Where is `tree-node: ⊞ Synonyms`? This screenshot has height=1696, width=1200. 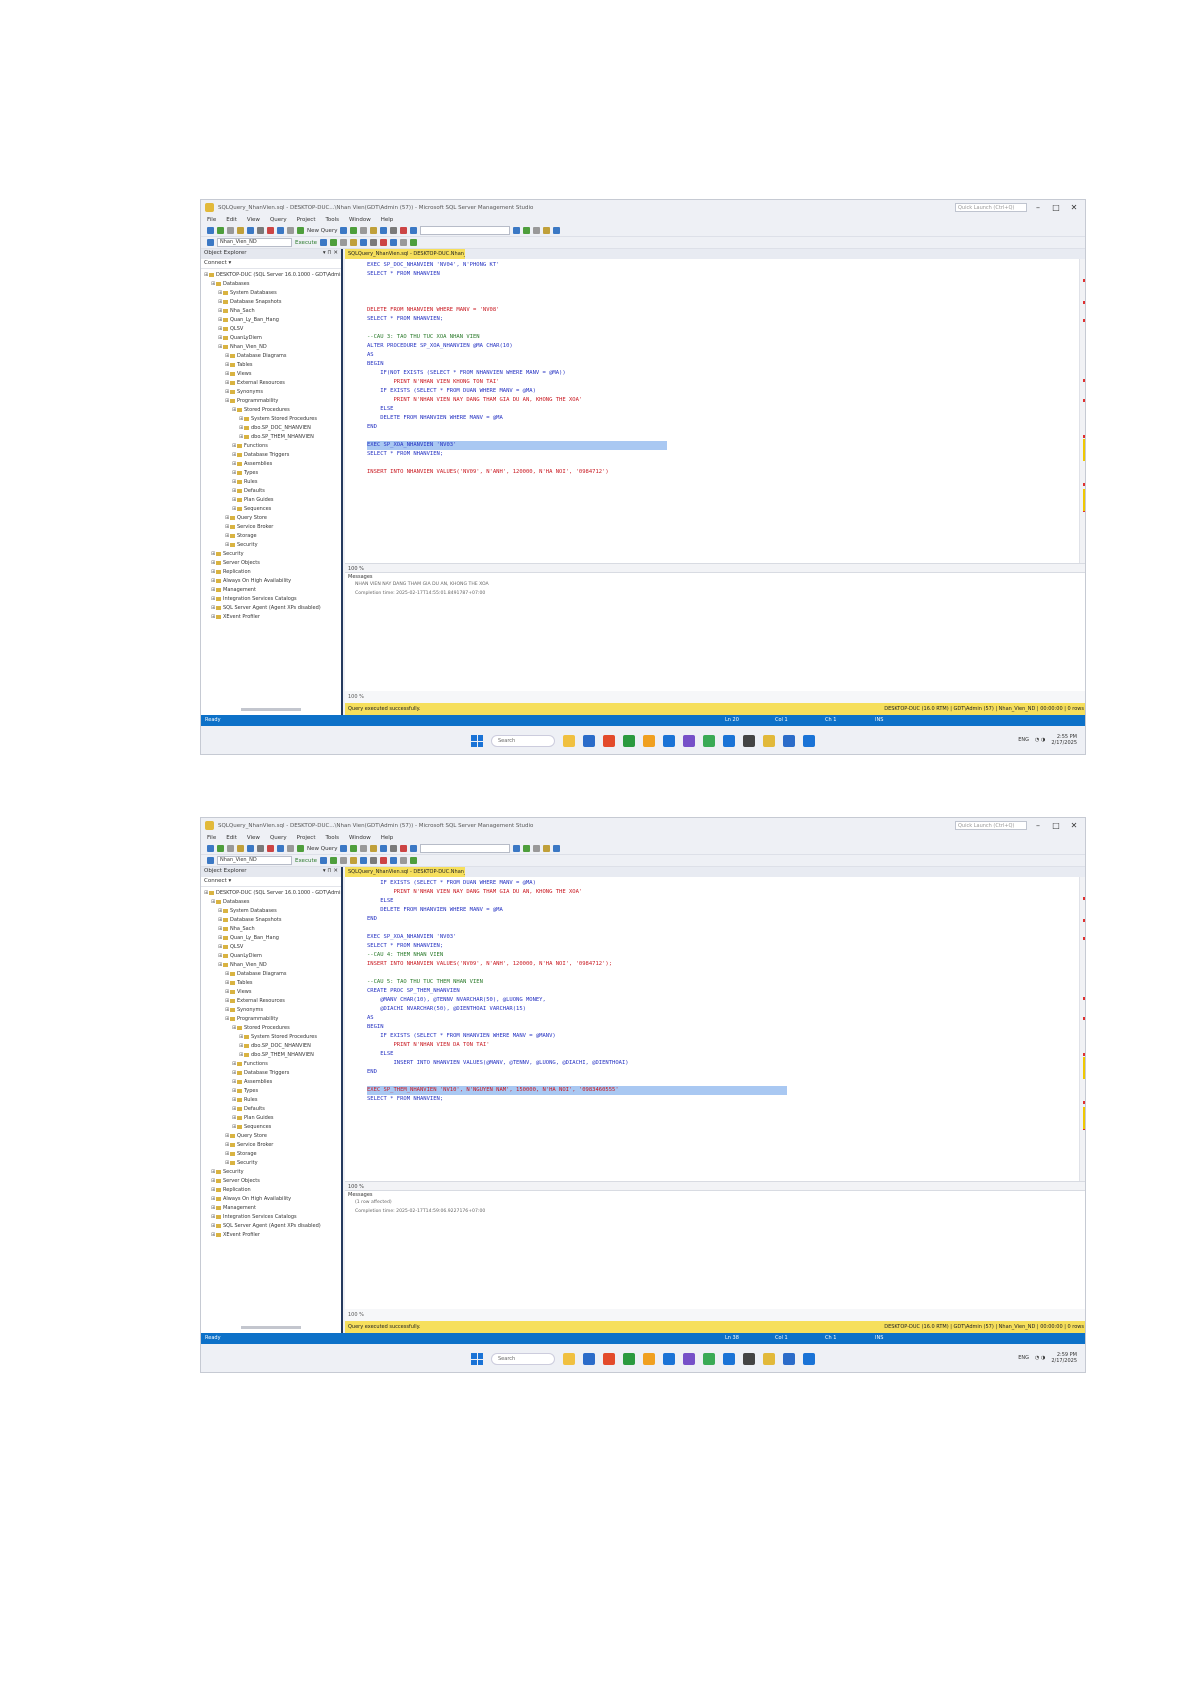
tree-node: ⊞ Synonyms is located at coordinates (272, 1010).